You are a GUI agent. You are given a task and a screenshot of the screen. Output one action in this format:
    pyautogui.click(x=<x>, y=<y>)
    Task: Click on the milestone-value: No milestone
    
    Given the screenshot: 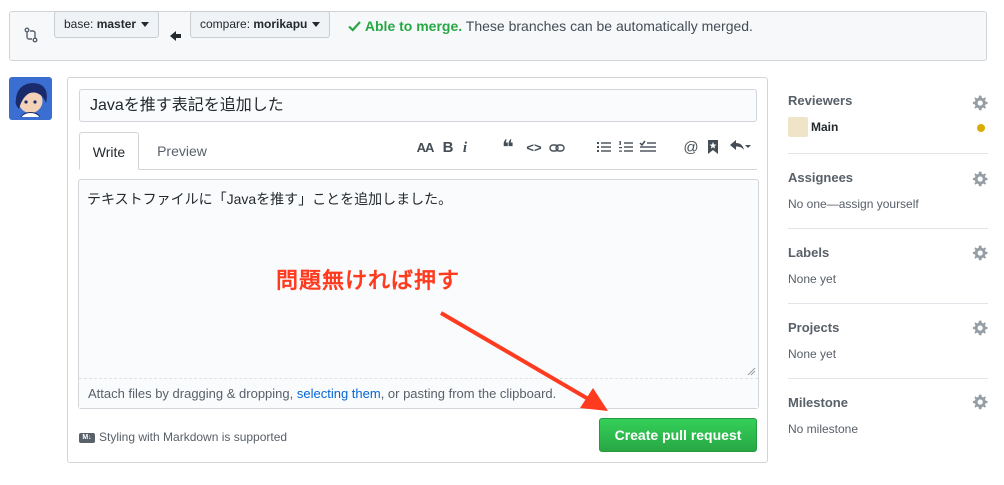 What is the action you would take?
    pyautogui.click(x=823, y=429)
    